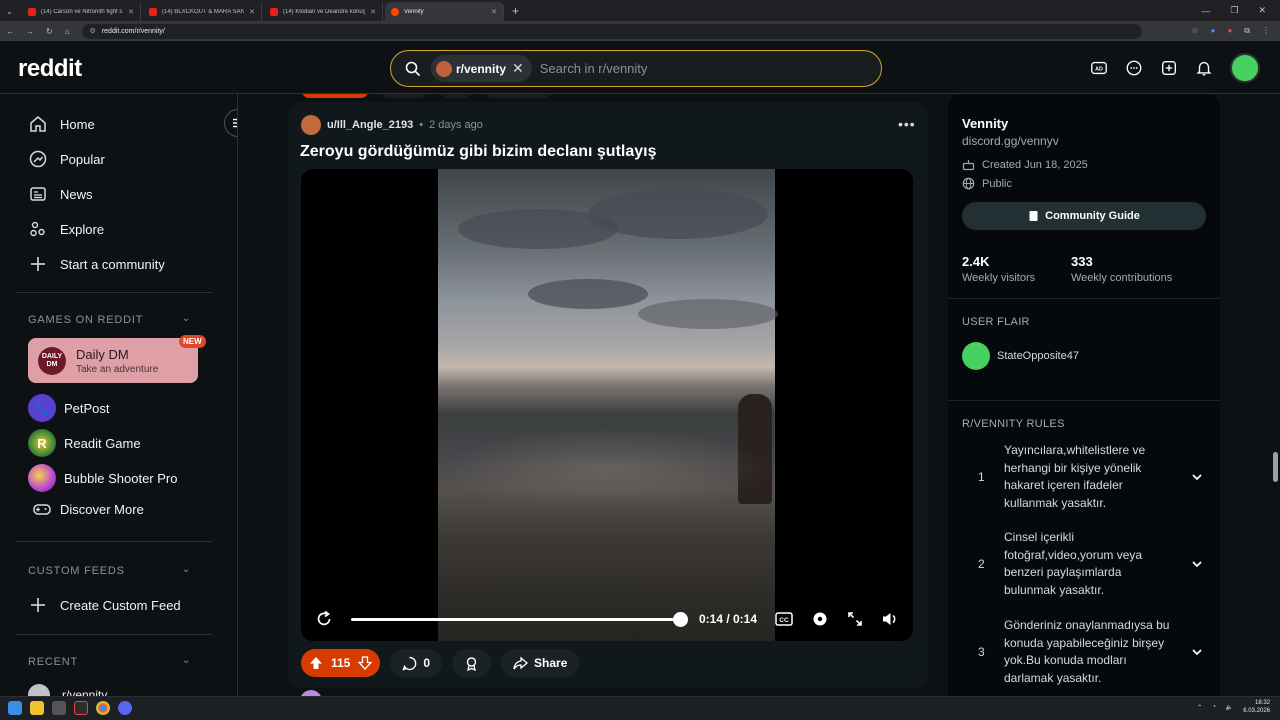 Image resolution: width=1280 pixels, height=720 pixels. What do you see at coordinates (52, 360) in the screenshot?
I see `daily-dm-logo: DAILY DM` at bounding box center [52, 360].